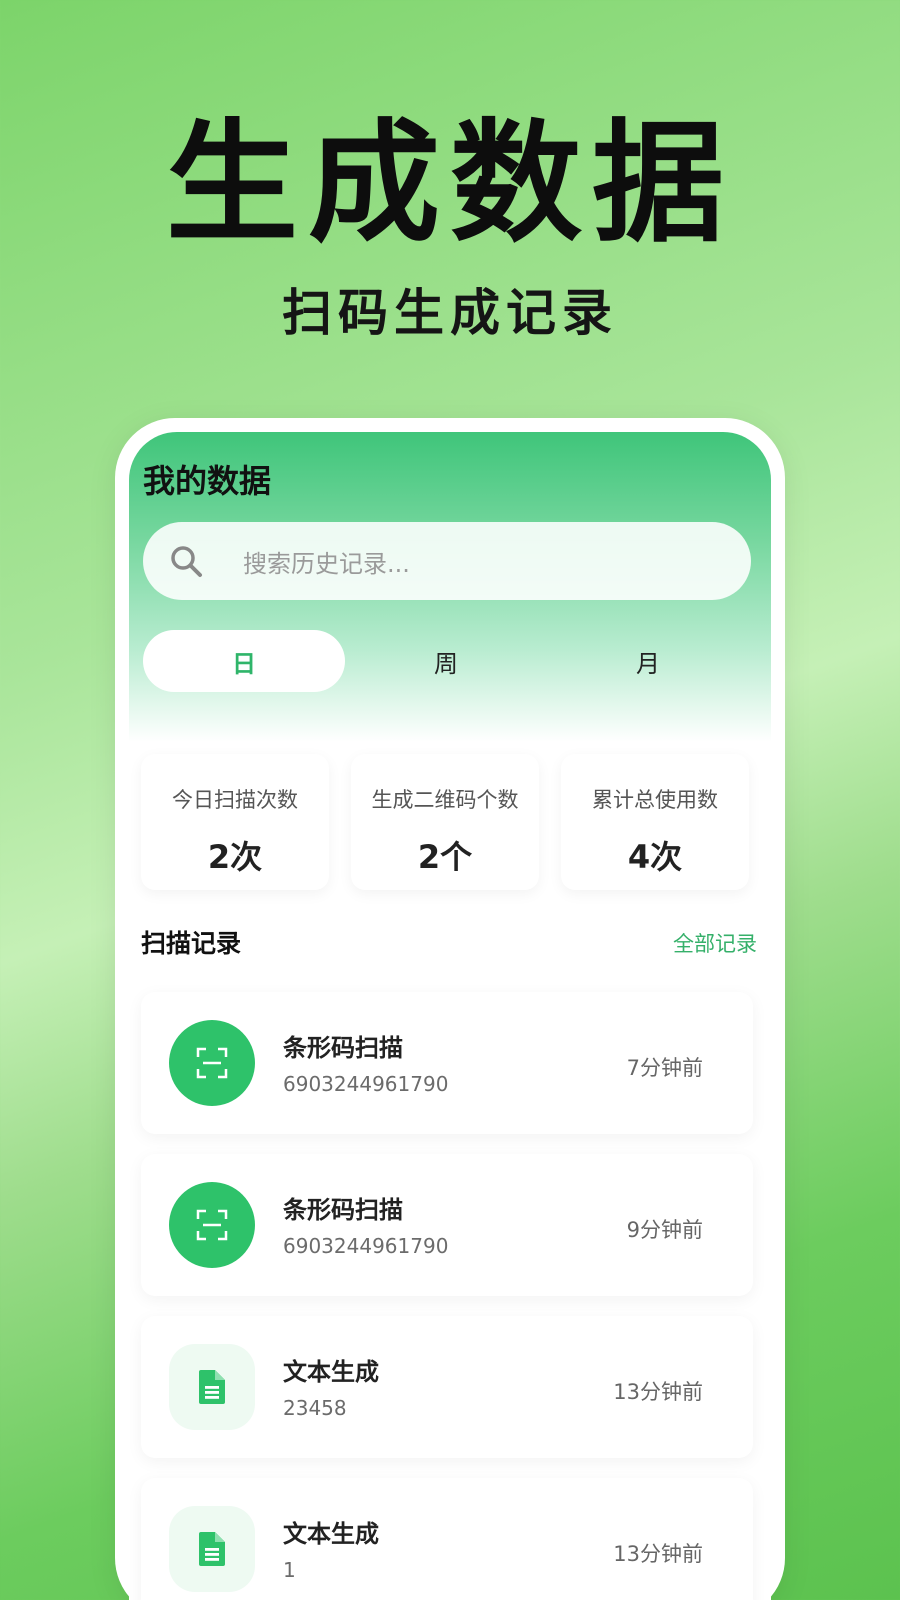 Image resolution: width=900 pixels, height=1600 pixels. What do you see at coordinates (289, 1570) in the screenshot?
I see `record-subtitle: 1` at bounding box center [289, 1570].